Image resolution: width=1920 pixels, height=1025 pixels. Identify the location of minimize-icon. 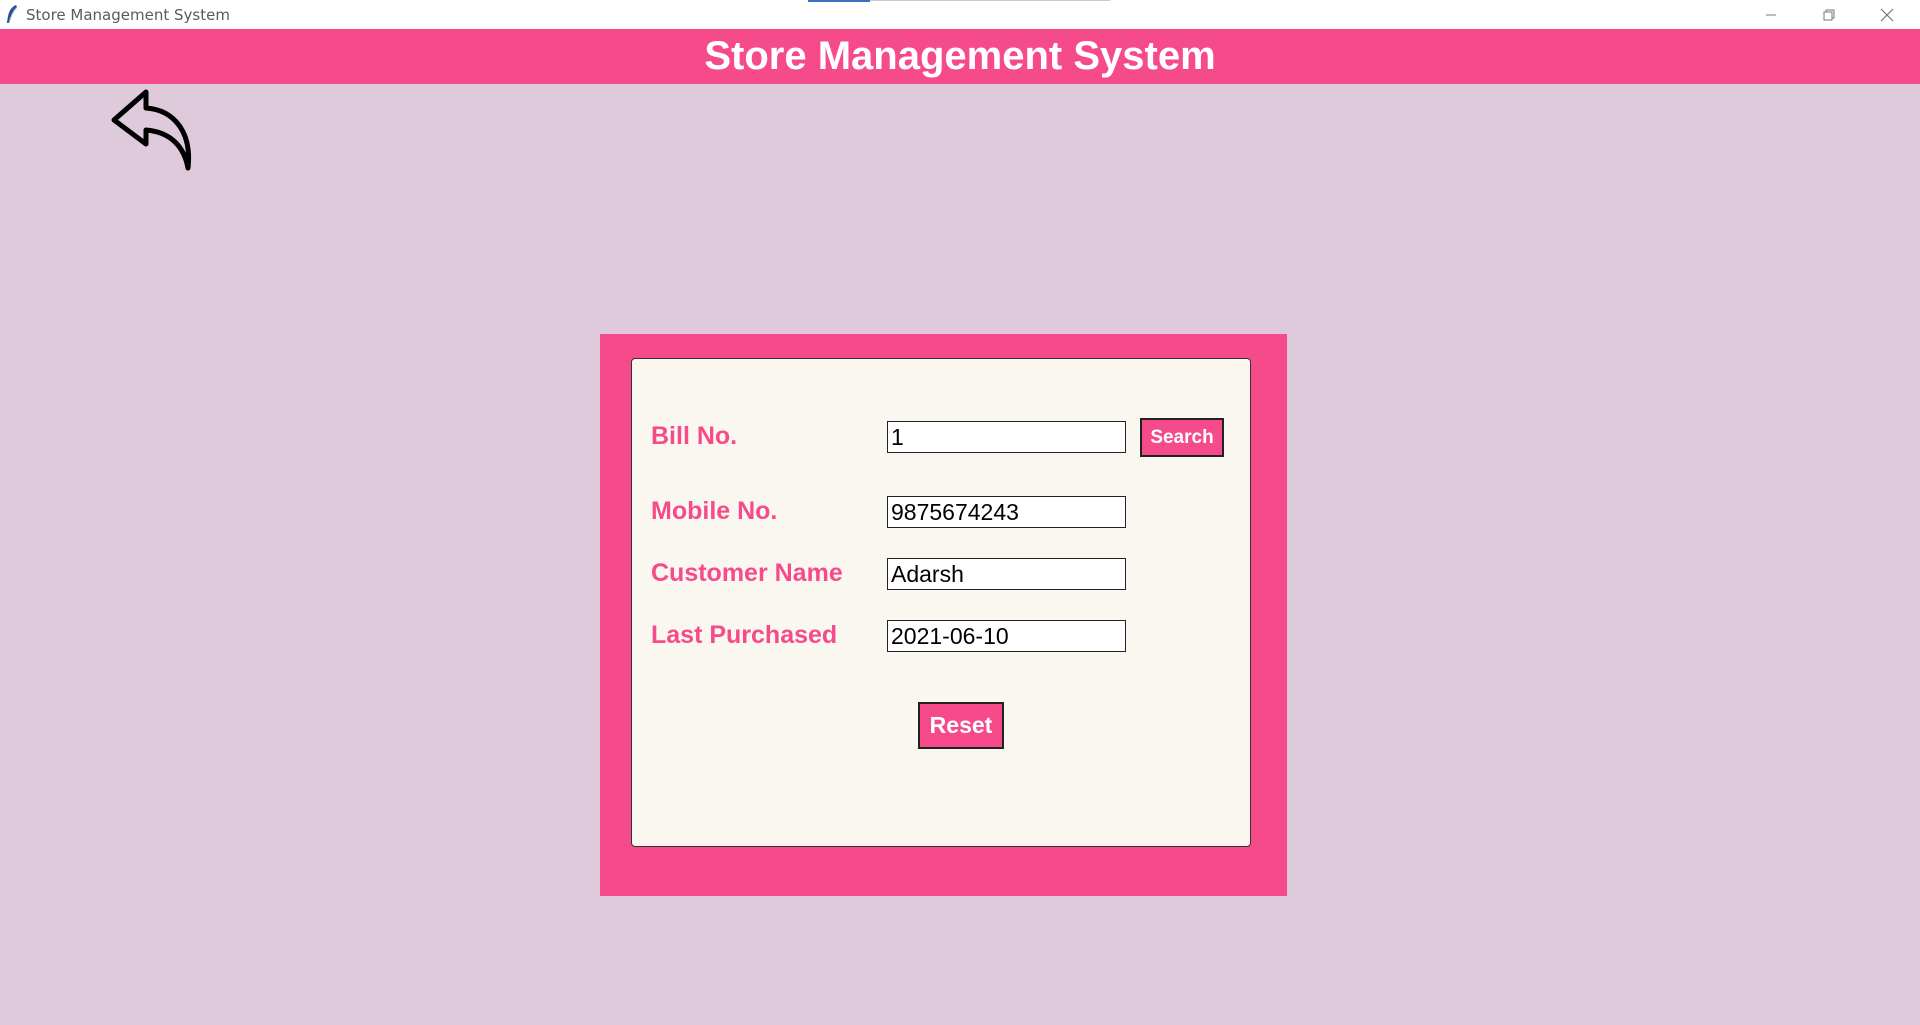
(1771, 14).